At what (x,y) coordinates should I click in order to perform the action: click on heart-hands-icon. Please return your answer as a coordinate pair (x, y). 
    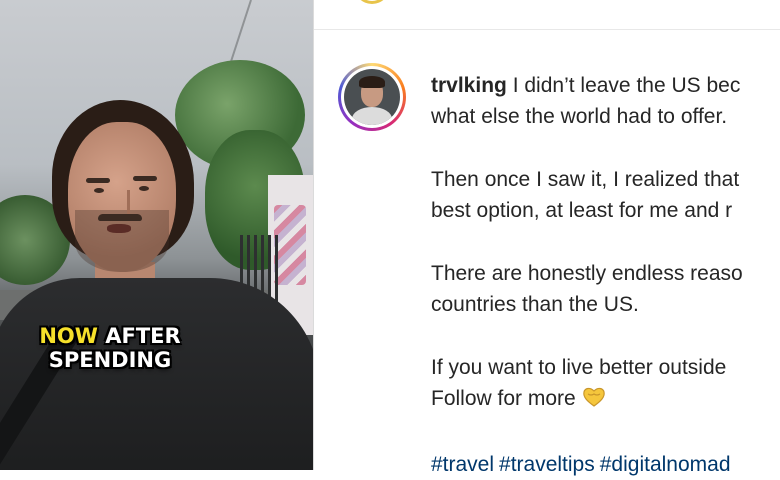
    Looking at the image, I should click on (594, 401).